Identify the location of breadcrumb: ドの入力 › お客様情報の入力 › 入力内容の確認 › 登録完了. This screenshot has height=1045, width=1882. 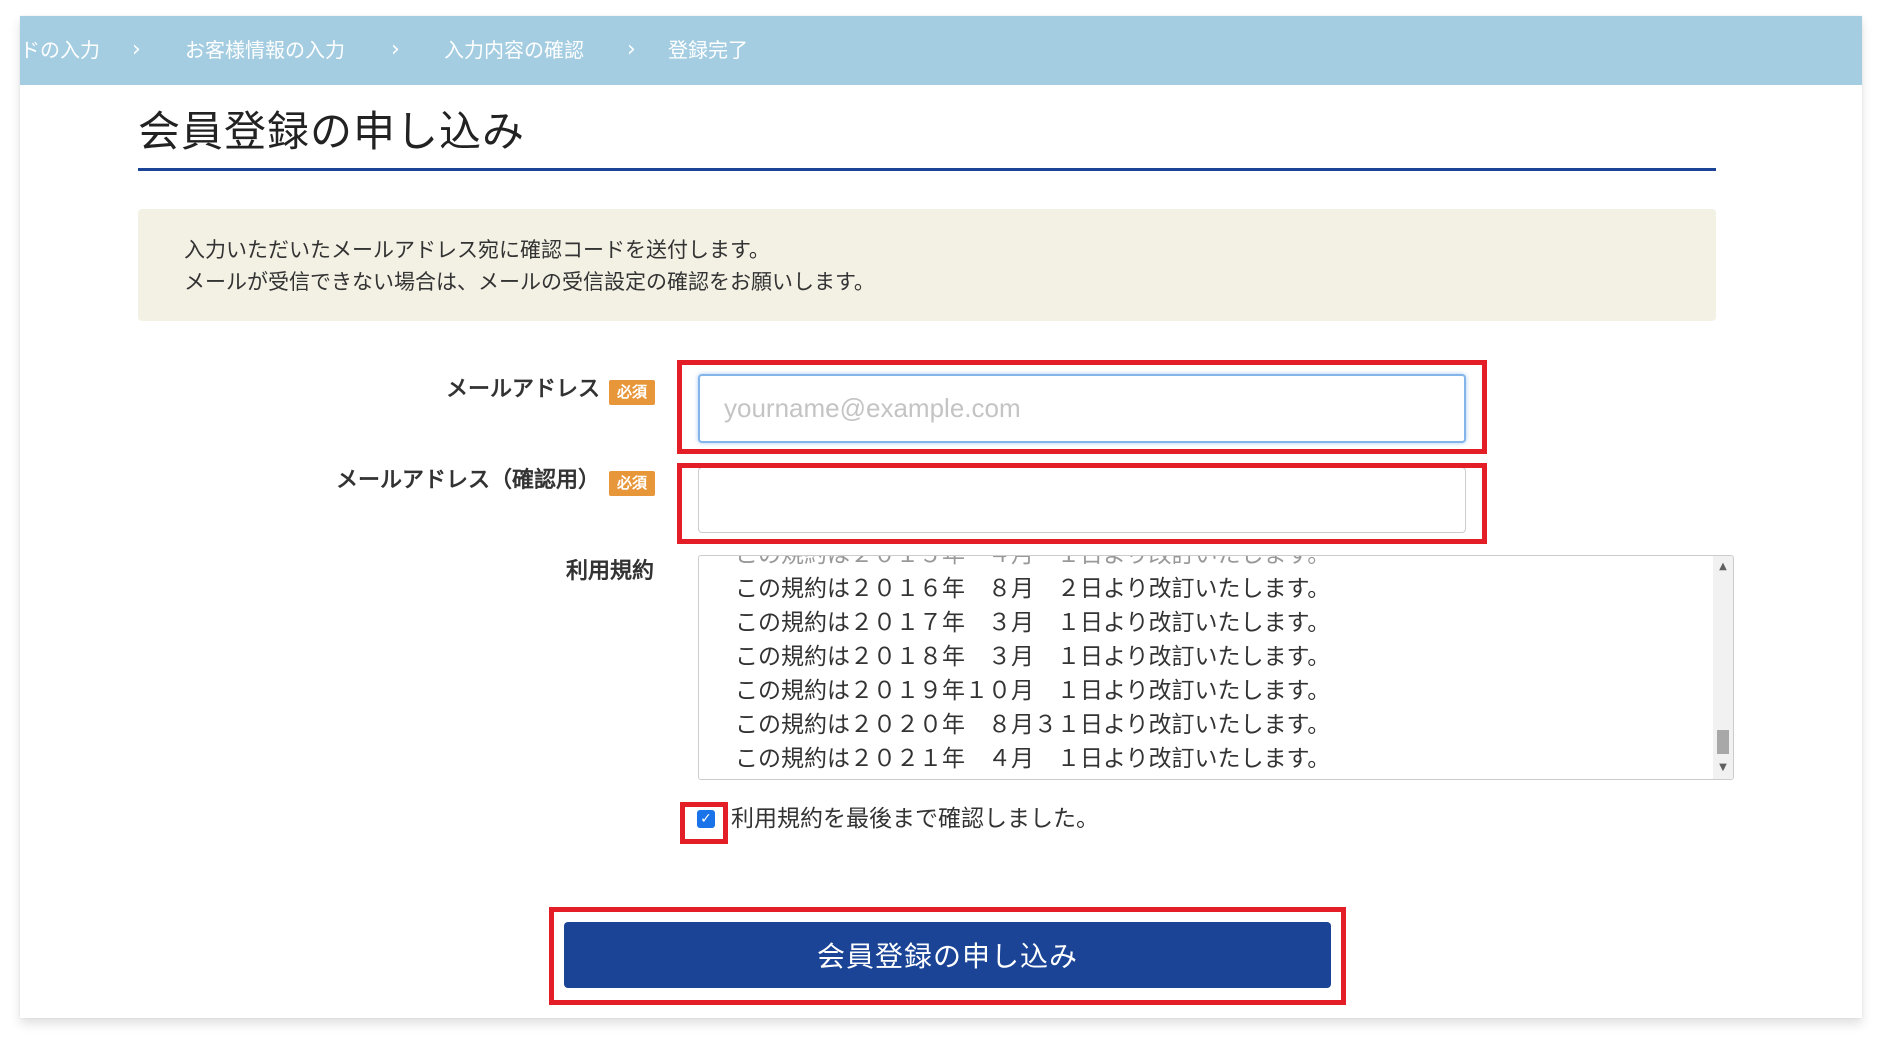
(941, 50).